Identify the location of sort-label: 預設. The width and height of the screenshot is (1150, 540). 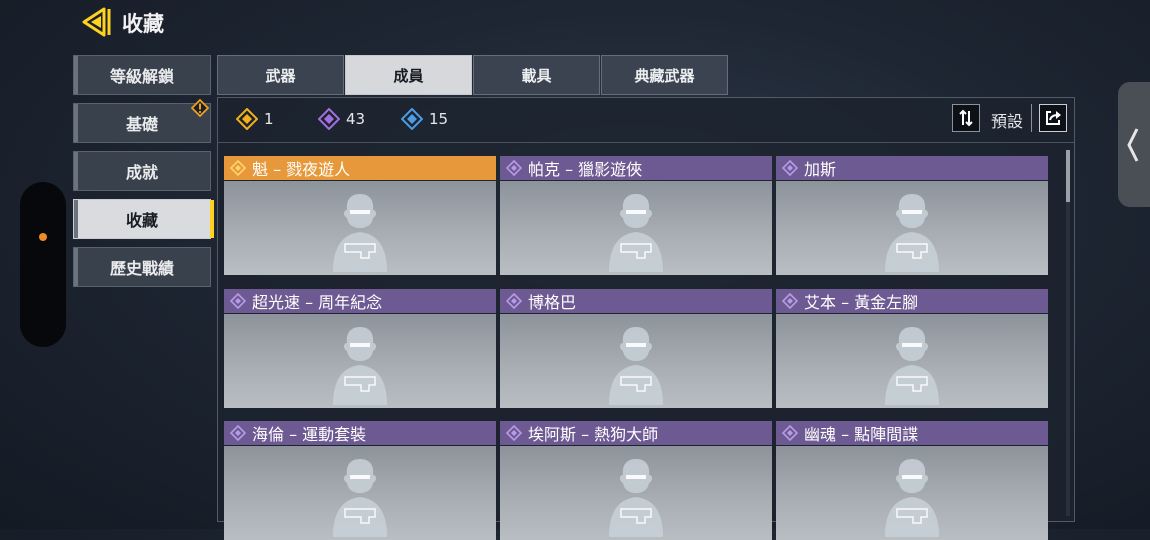
(1007, 120).